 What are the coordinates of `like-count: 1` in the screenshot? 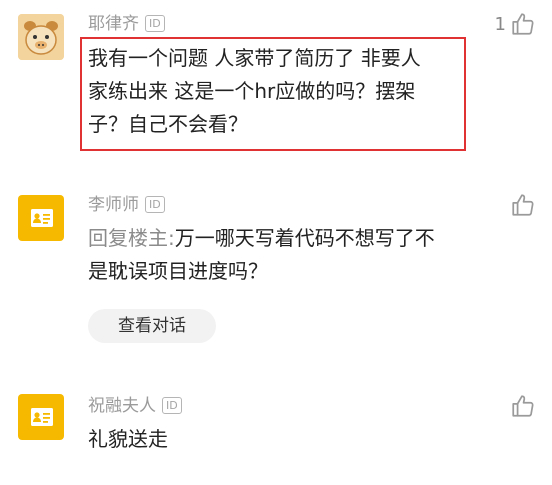 It's located at (500, 24).